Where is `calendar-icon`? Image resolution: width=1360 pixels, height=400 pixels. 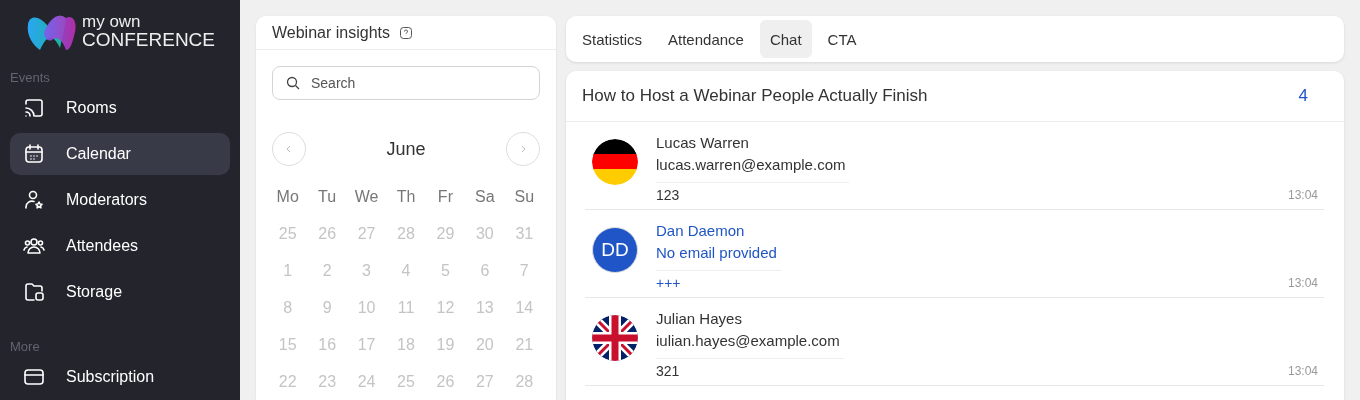 calendar-icon is located at coordinates (34, 153).